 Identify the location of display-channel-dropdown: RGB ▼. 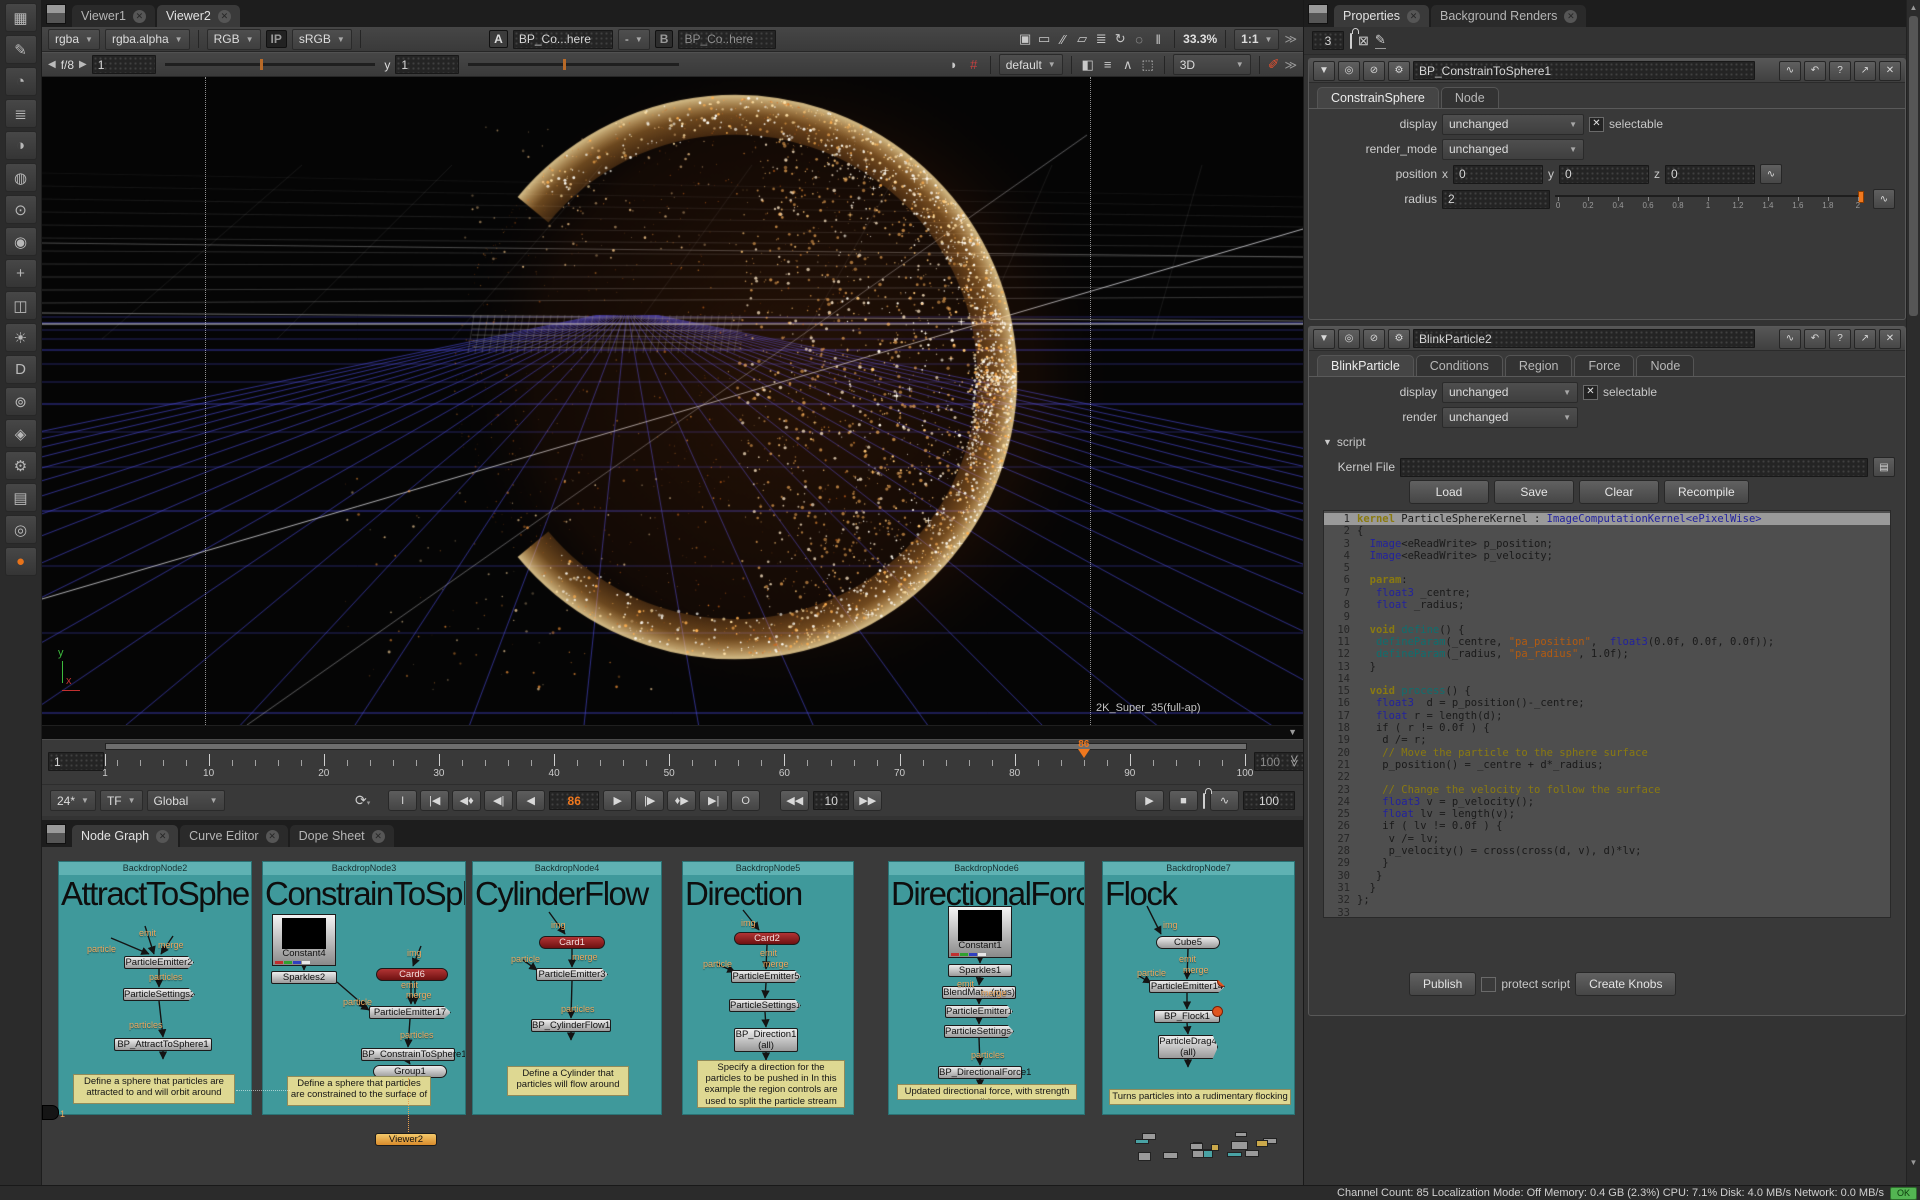
(233, 39).